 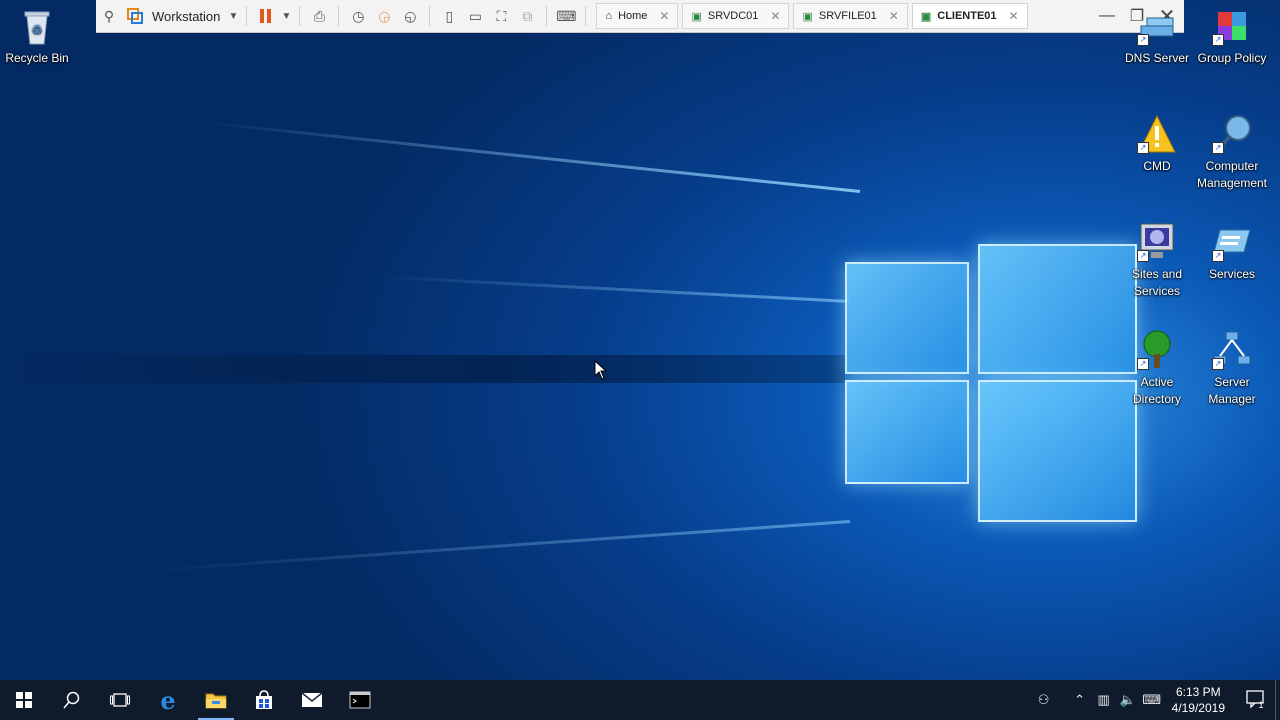 What do you see at coordinates (1157, 274) in the screenshot?
I see `desktop-icon-label: Sites and` at bounding box center [1157, 274].